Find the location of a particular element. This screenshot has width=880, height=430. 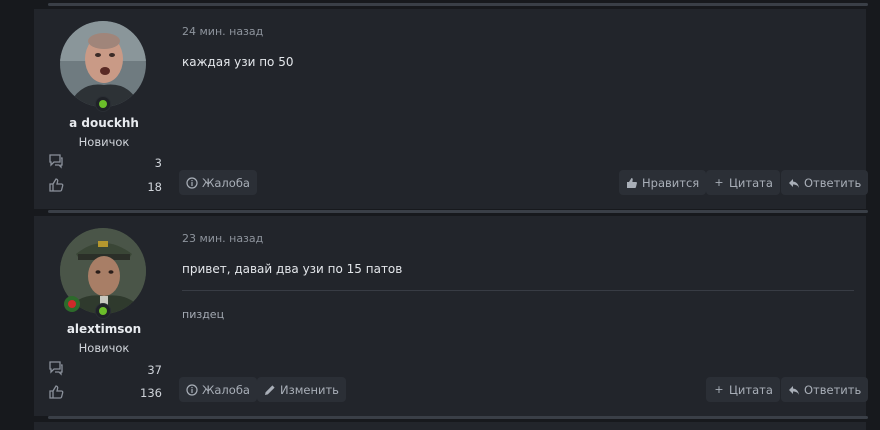

messages-count: 3 is located at coordinates (158, 163).